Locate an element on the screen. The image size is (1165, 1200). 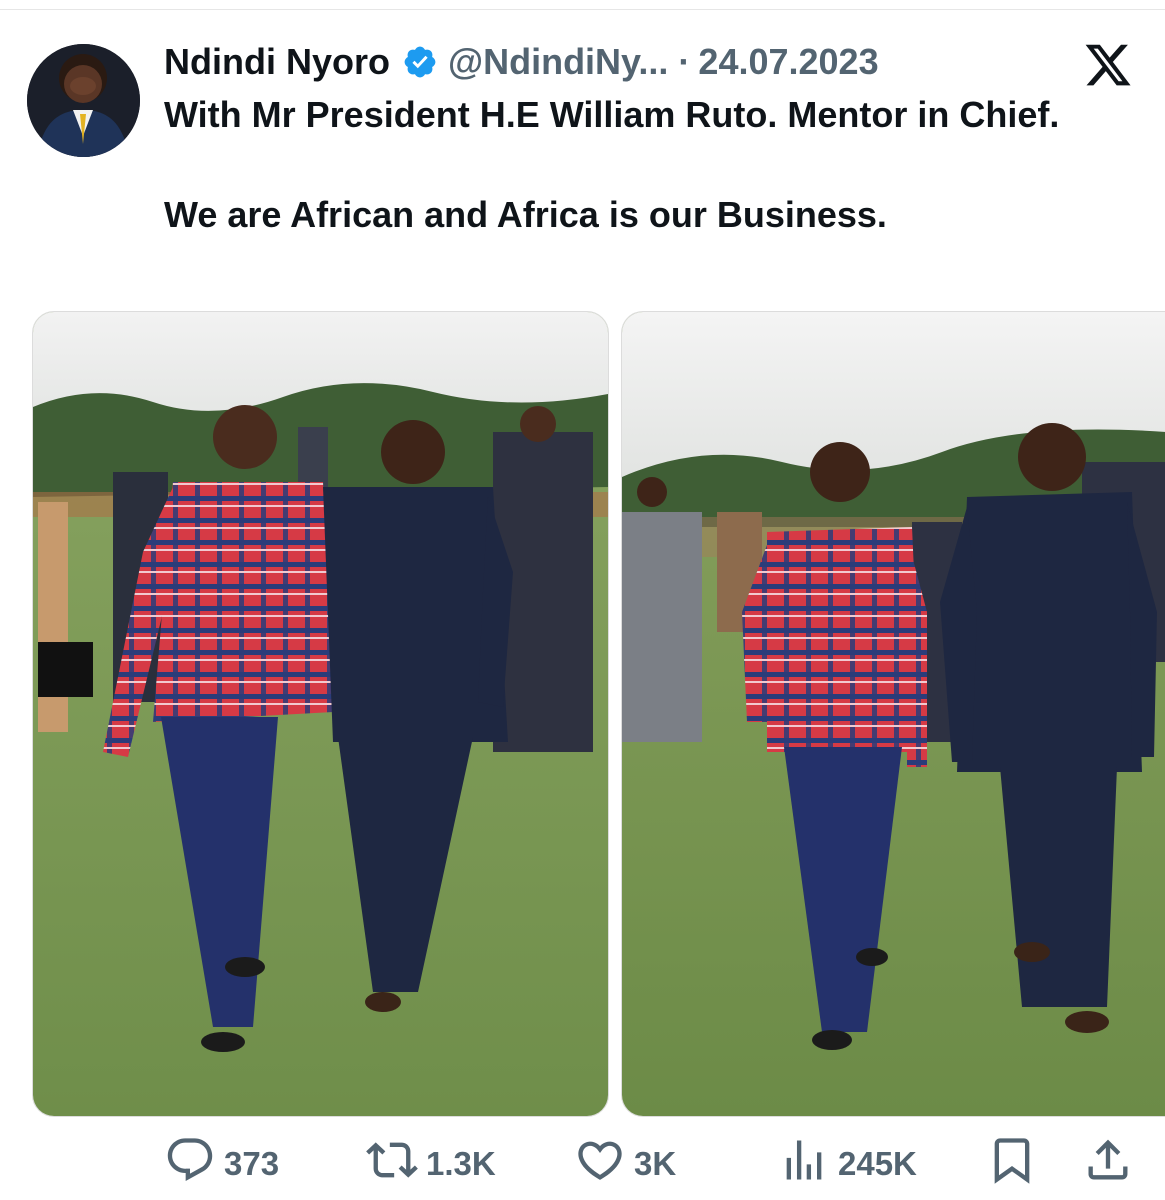
bookmark-icon is located at coordinates (1016, 1164).